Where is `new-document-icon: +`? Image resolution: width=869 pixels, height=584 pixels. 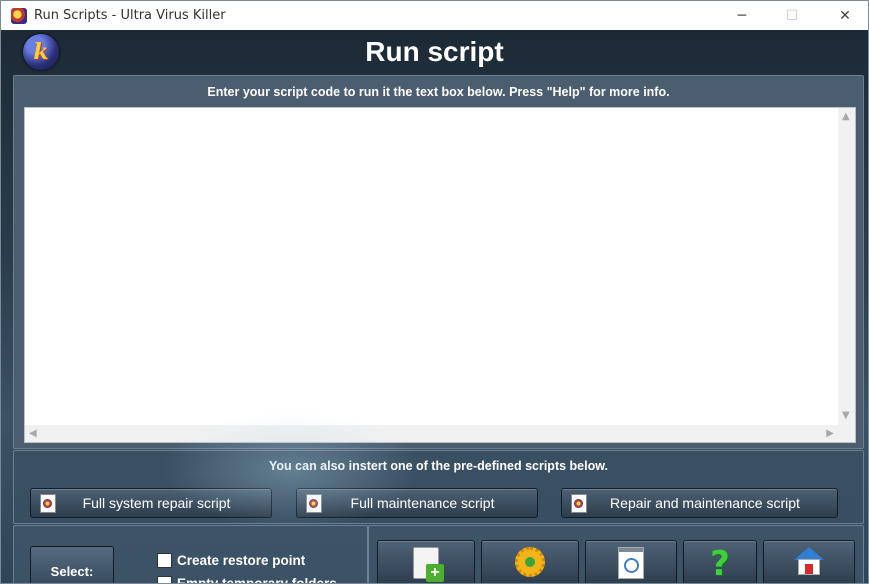
new-document-icon: + is located at coordinates (428, 564).